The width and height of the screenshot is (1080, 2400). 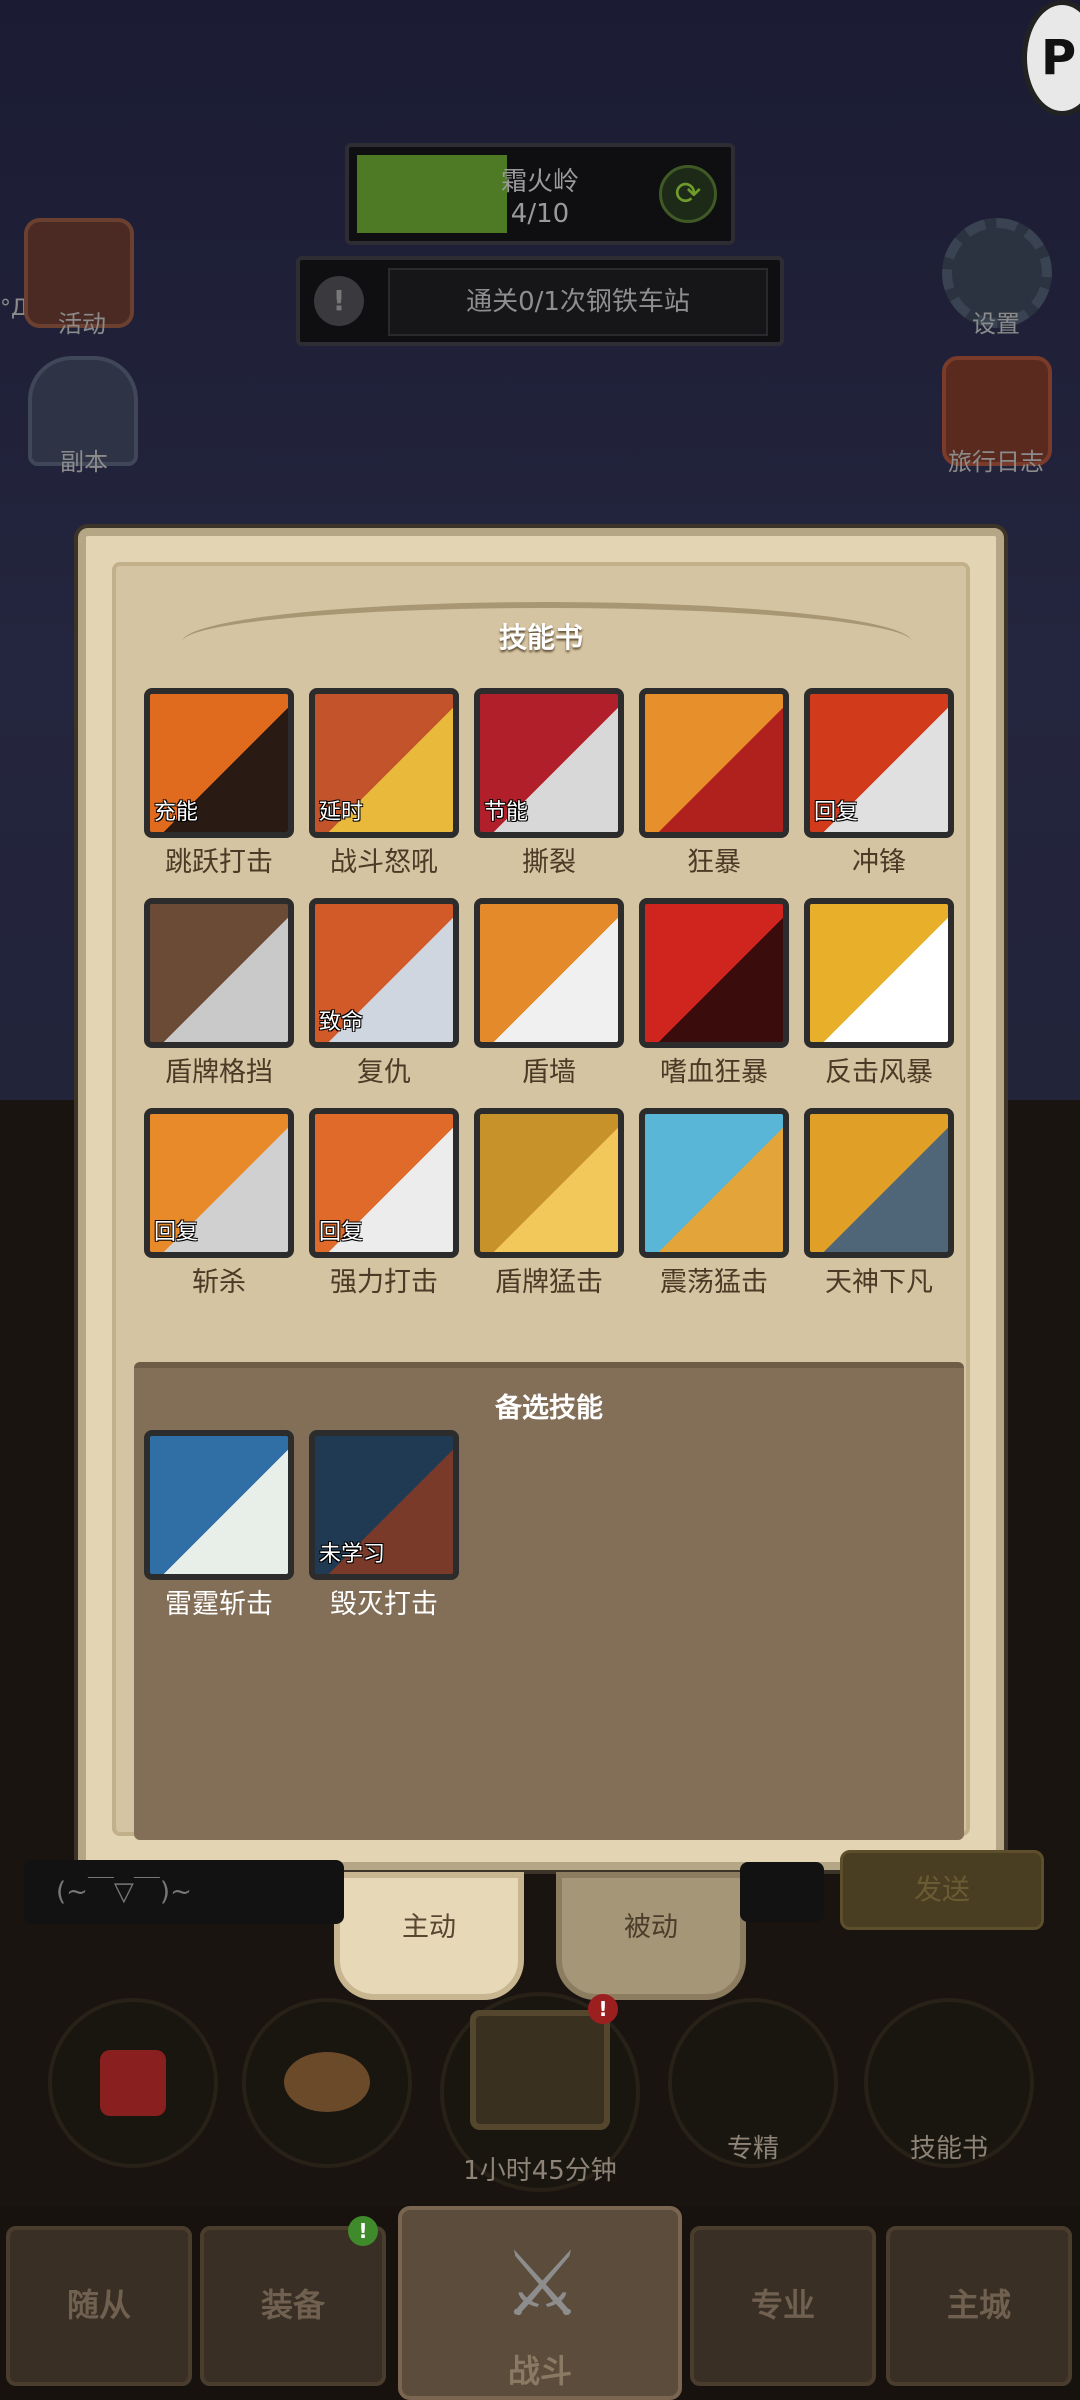 What do you see at coordinates (542, 2284) in the screenshot?
I see `crossed-swords-icon: ⚔` at bounding box center [542, 2284].